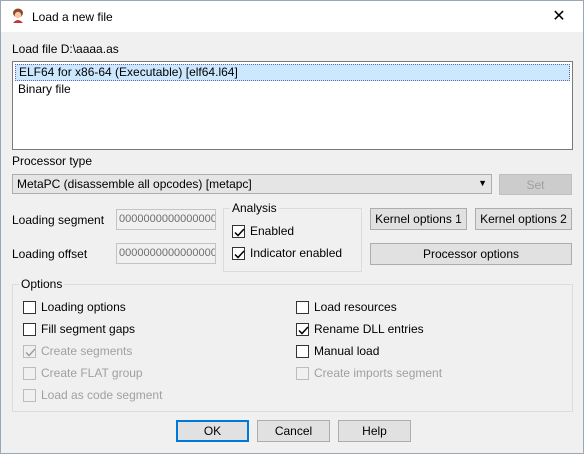  Describe the element at coordinates (87, 351) in the screenshot. I see `create-segments-label: Create segments` at that location.